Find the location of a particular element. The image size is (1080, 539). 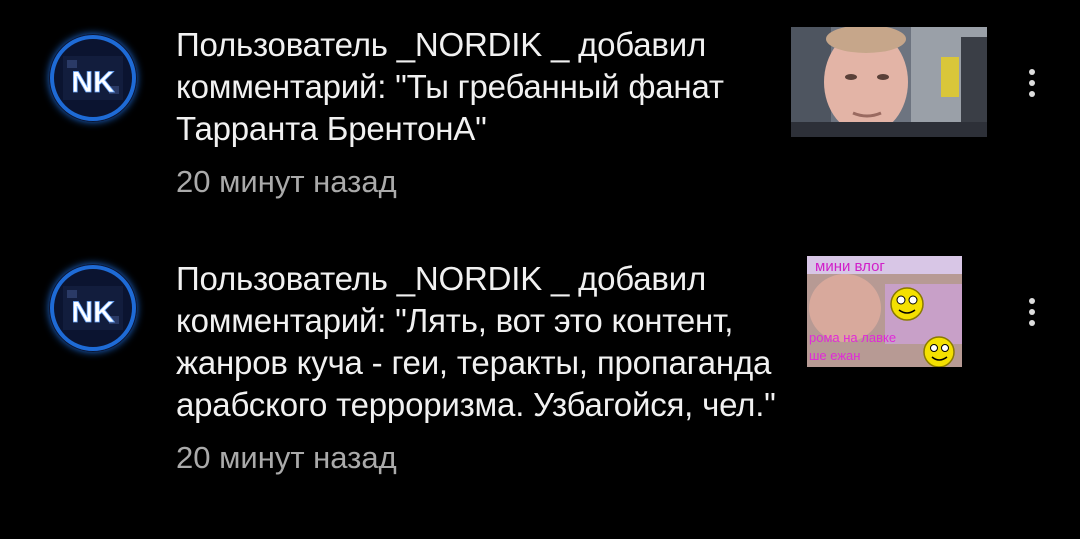

thumbnail-caption-top: мини влог is located at coordinates (850, 266).